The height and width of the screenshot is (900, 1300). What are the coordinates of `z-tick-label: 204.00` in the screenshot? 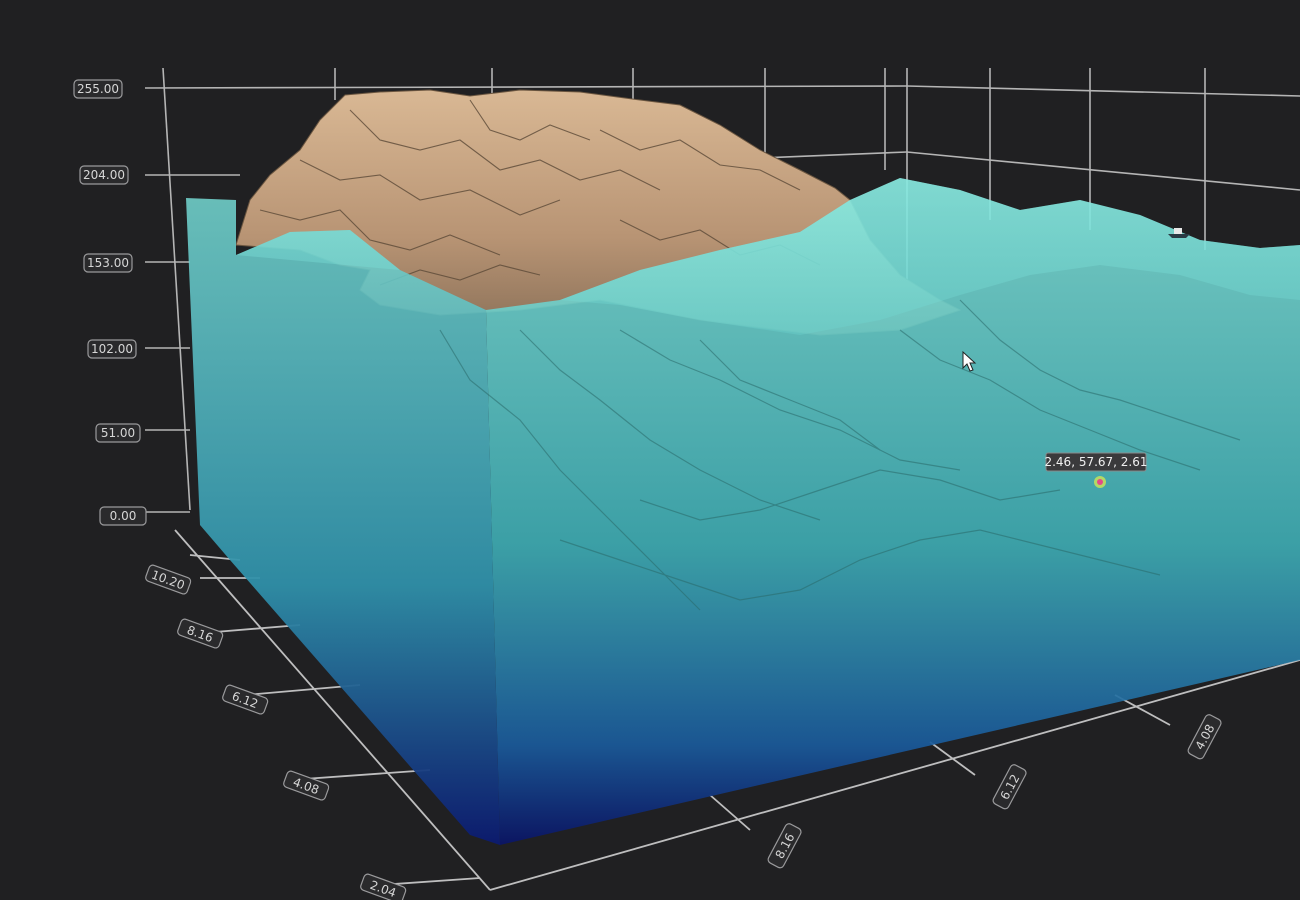 It's located at (104, 175).